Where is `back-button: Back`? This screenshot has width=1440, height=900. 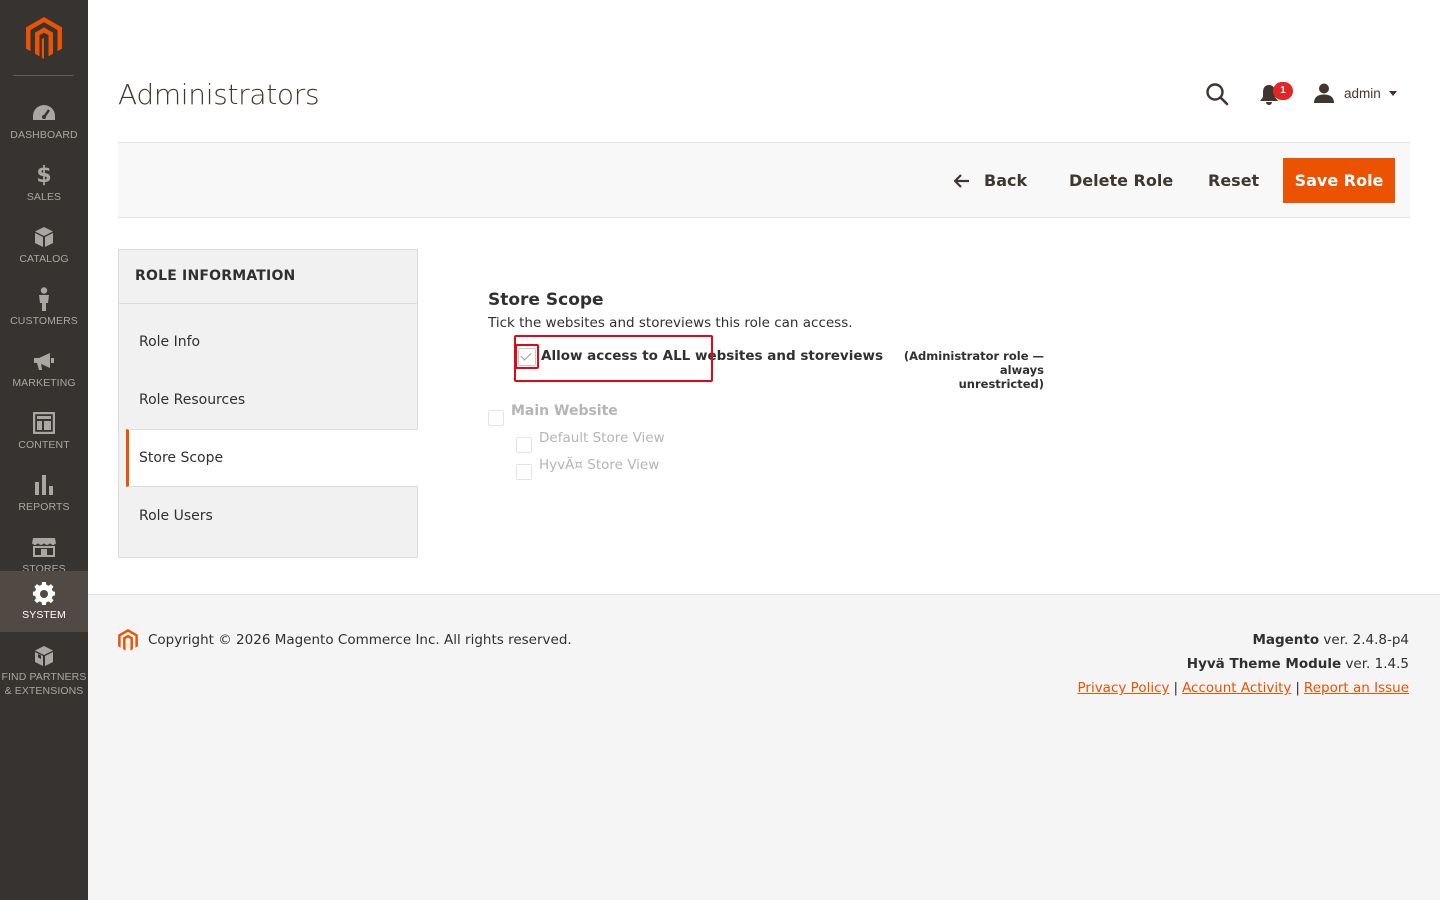 back-button: Back is located at coordinates (990, 180).